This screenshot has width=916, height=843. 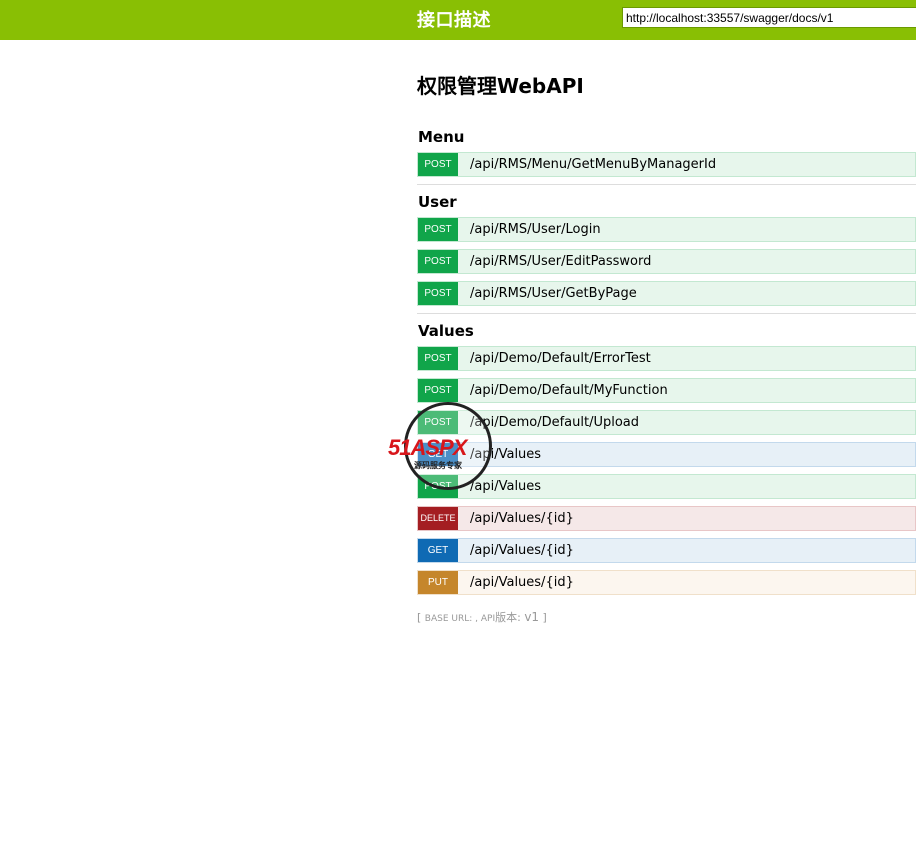 What do you see at coordinates (543, 617) in the screenshot?
I see `footer-close-bracket: ]` at bounding box center [543, 617].